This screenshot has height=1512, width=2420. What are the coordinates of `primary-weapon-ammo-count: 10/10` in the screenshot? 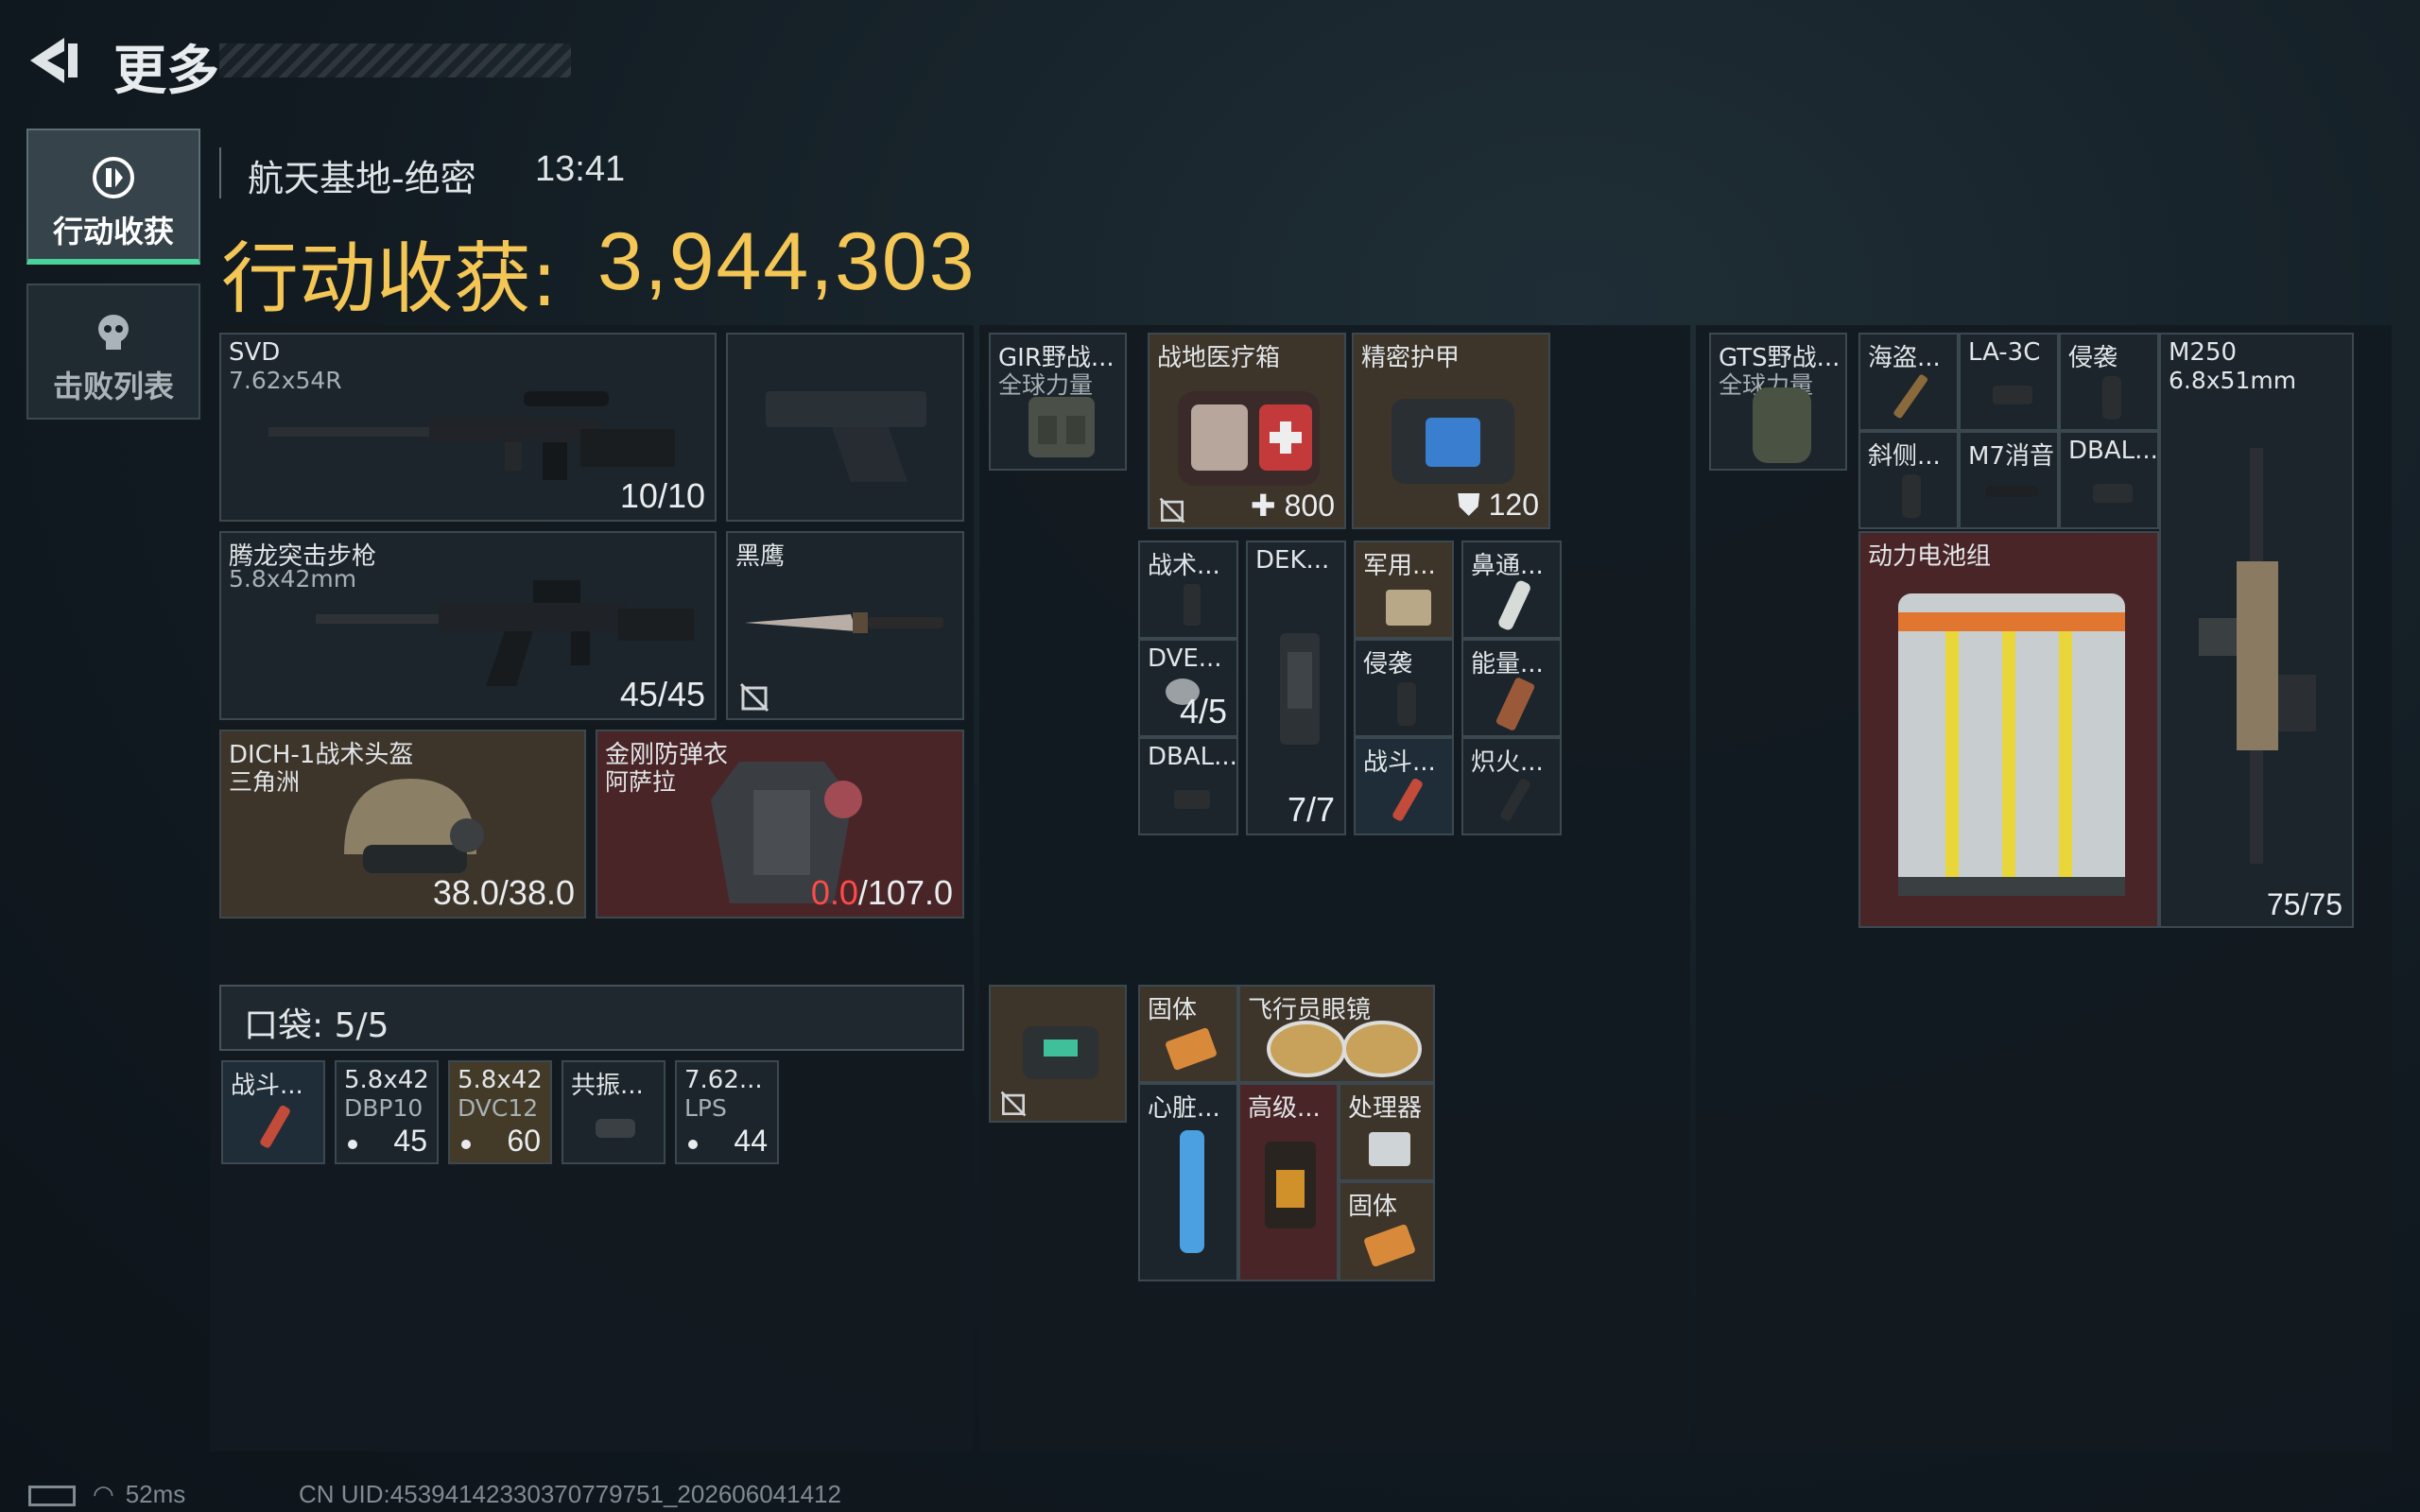 It's located at (662, 495).